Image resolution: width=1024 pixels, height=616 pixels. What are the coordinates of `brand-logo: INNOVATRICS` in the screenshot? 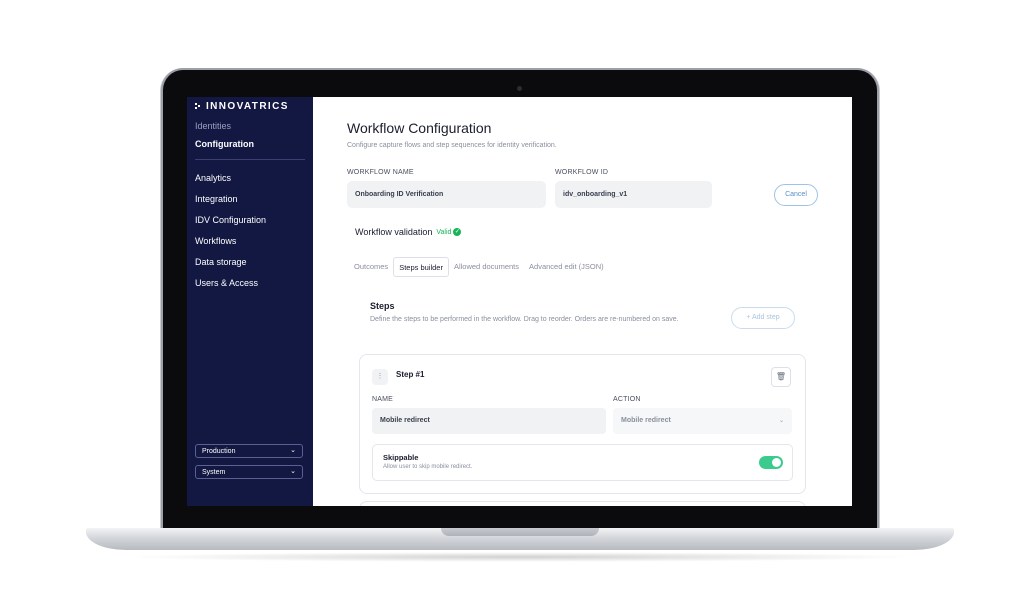 It's located at (242, 106).